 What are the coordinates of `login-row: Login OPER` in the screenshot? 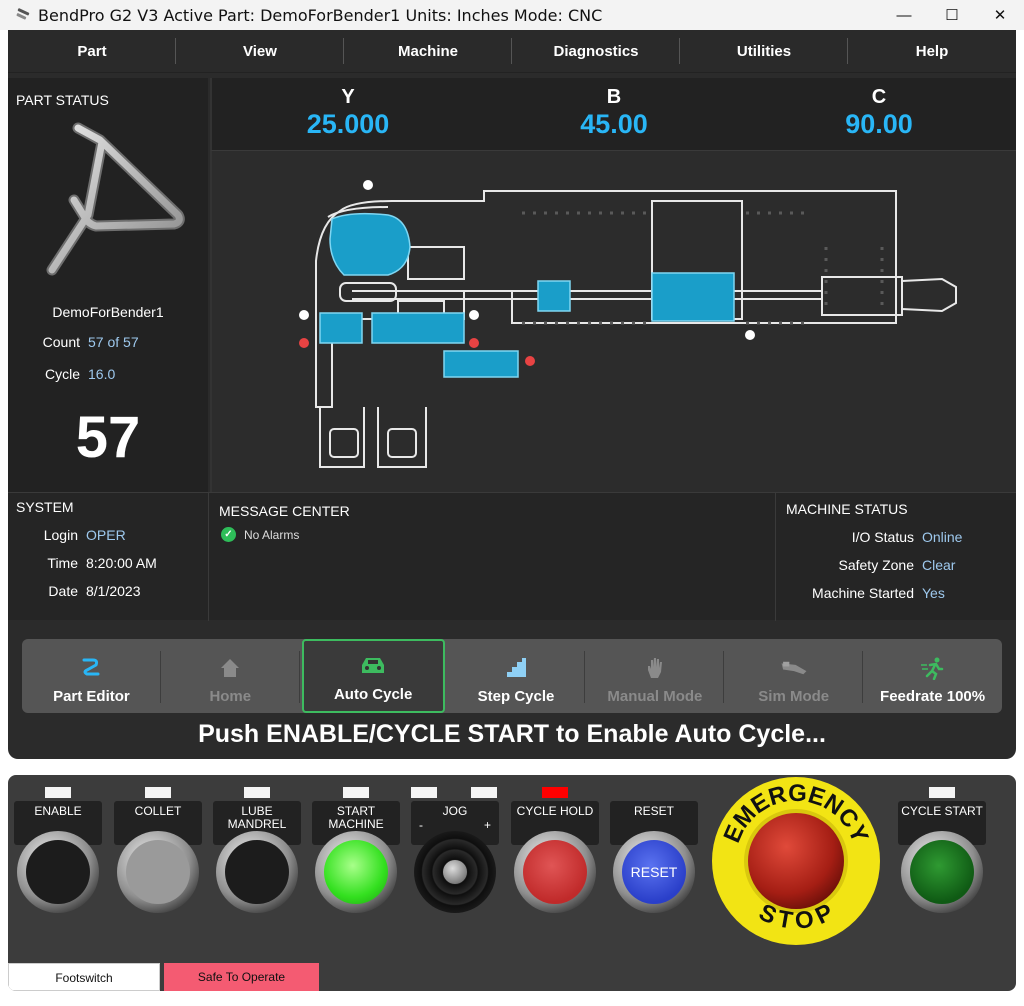 It's located at (67, 535).